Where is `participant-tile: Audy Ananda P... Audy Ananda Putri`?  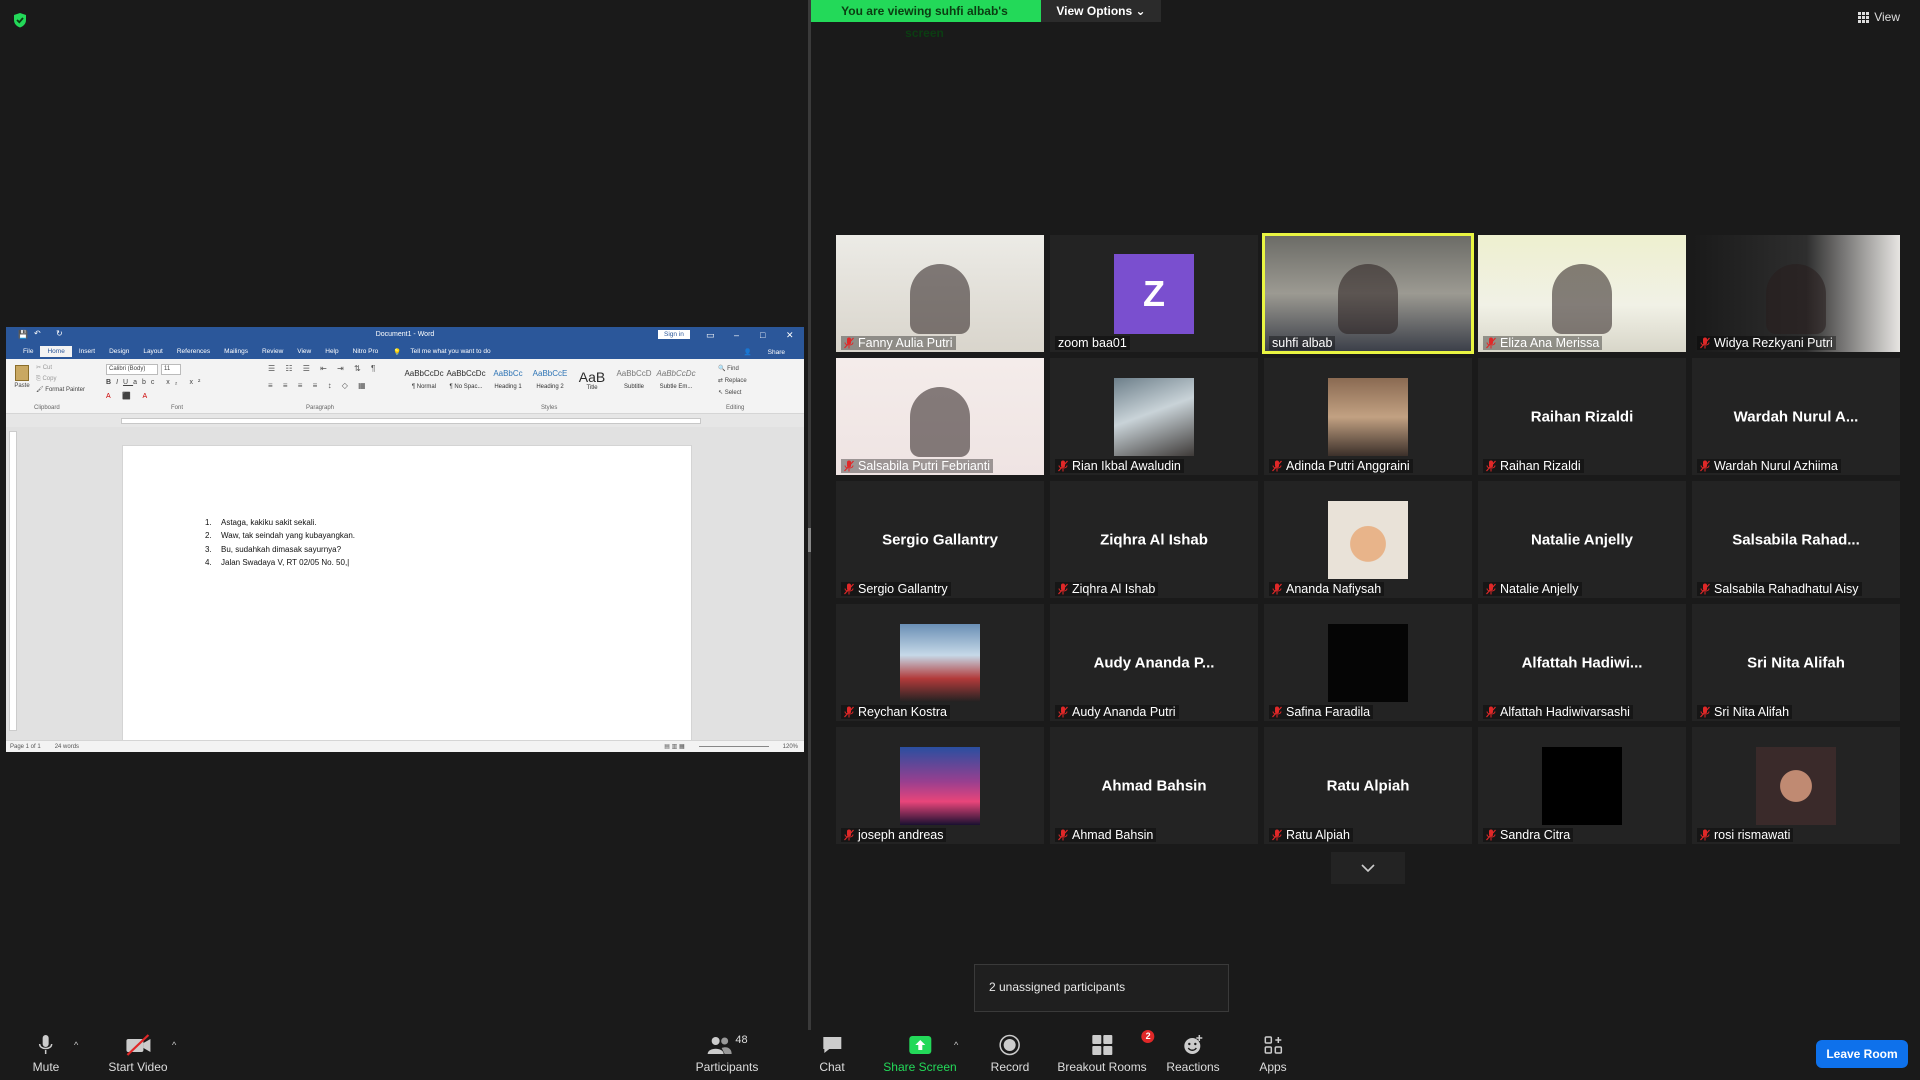
participant-tile: Audy Ananda P... Audy Ananda Putri is located at coordinates (1154, 662).